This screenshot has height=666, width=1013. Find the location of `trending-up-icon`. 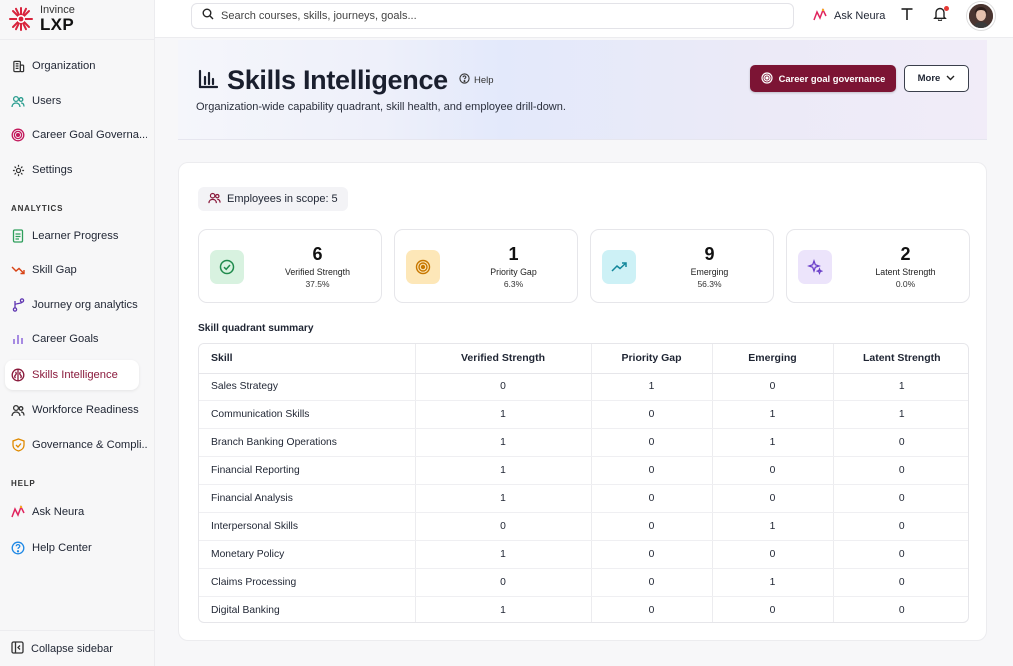

trending-up-icon is located at coordinates (619, 267).